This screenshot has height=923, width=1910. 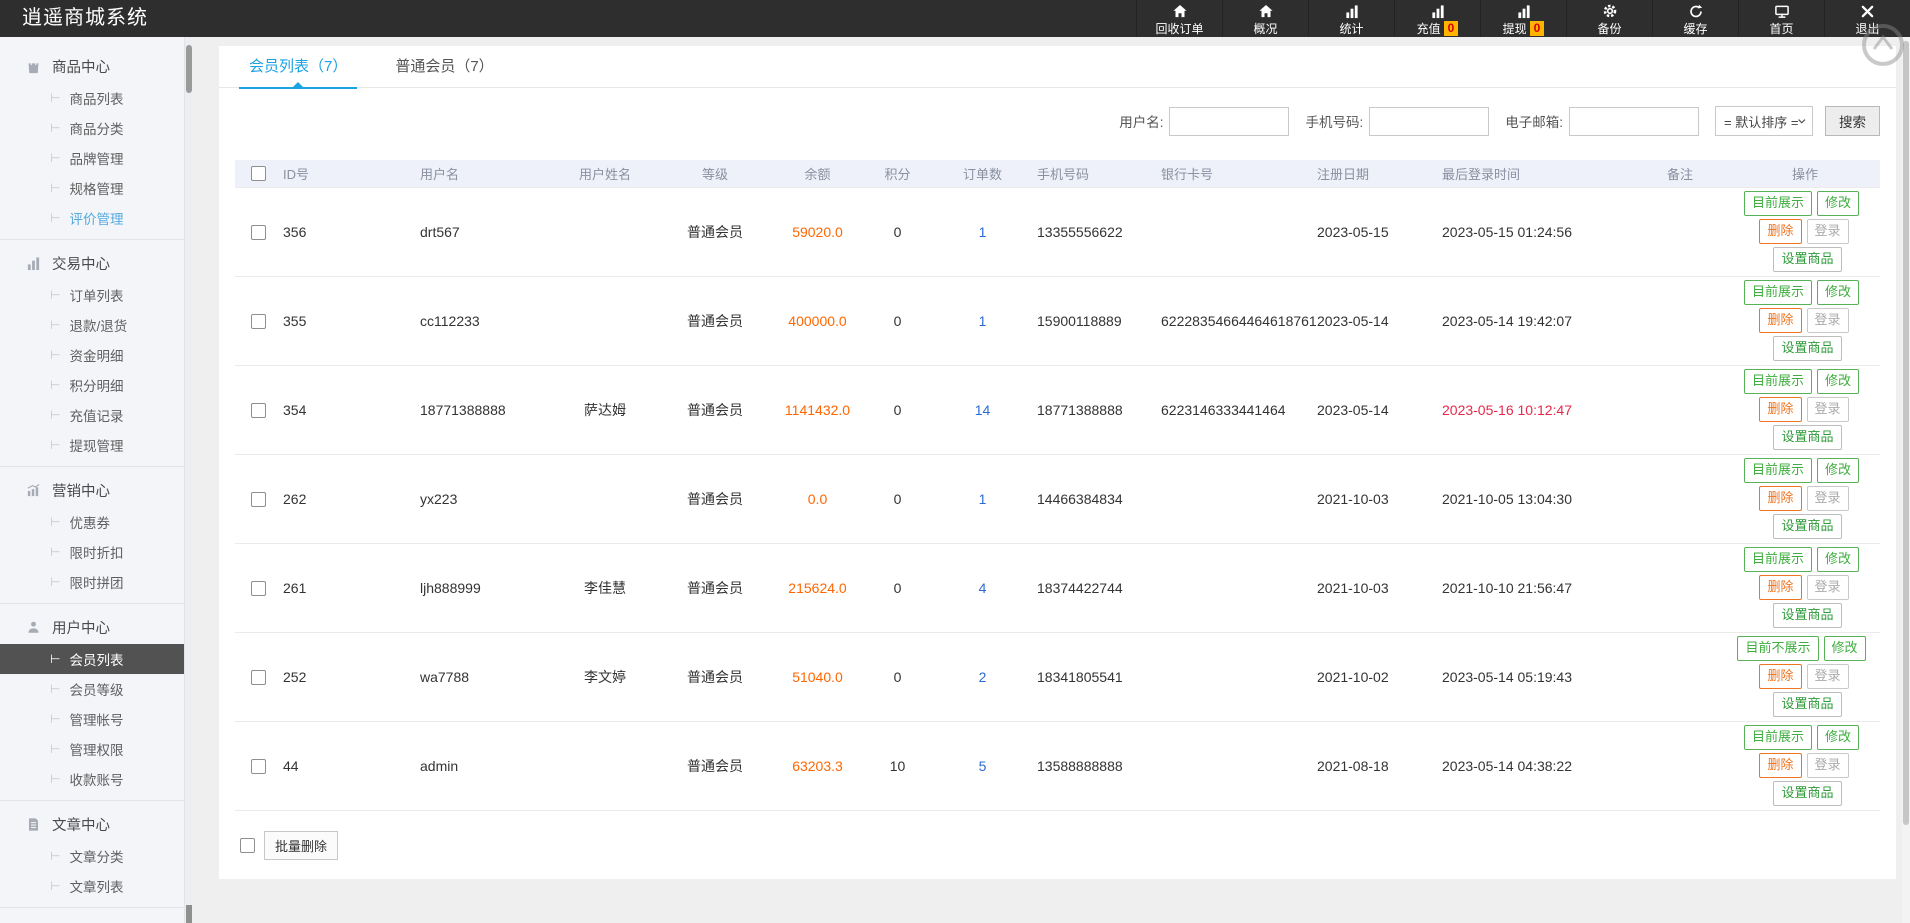 I want to click on sidebar-item-spec-manage: ⊢ 规格管理, so click(x=92, y=188).